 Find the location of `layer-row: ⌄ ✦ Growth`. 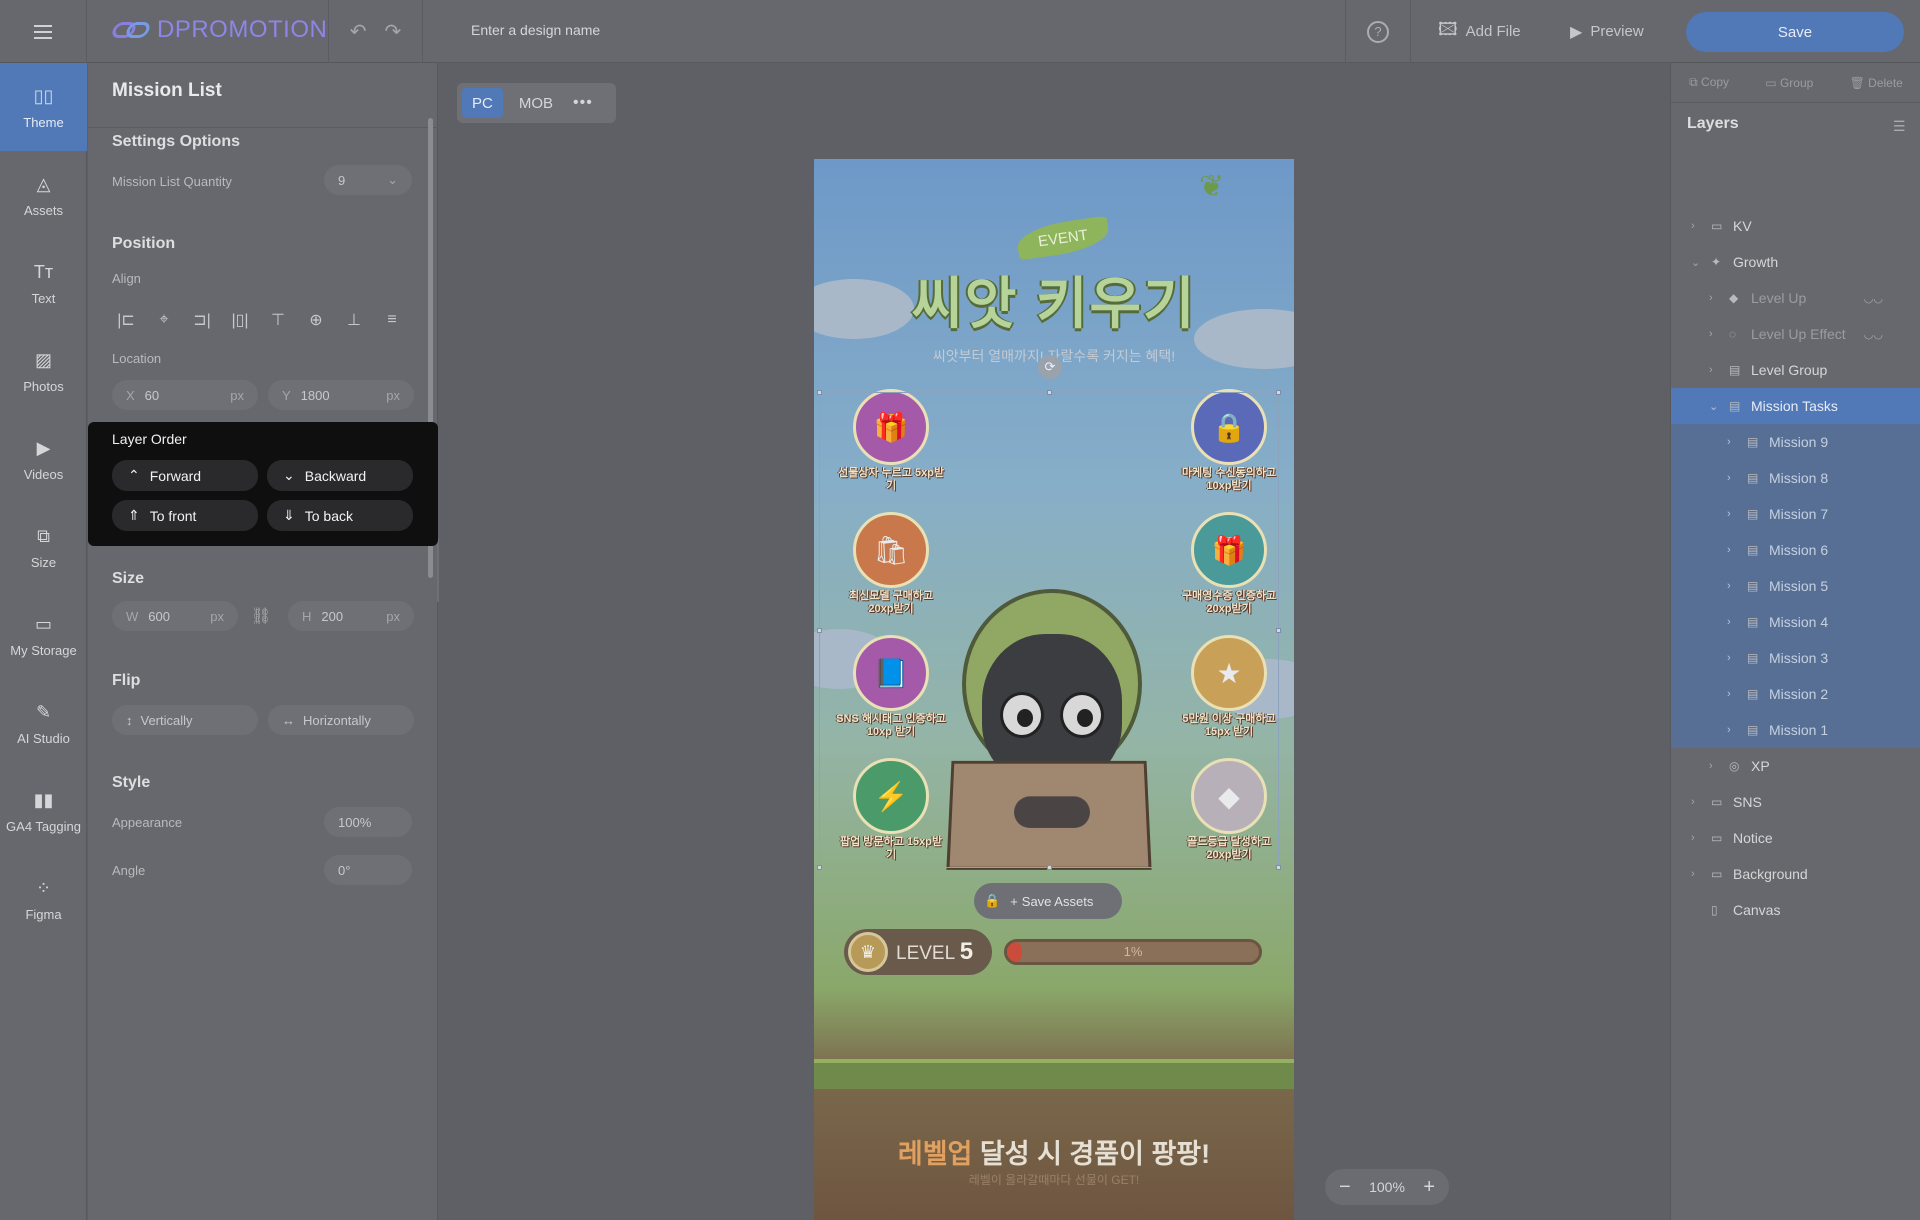

layer-row: ⌄ ✦ Growth is located at coordinates (1795, 262).